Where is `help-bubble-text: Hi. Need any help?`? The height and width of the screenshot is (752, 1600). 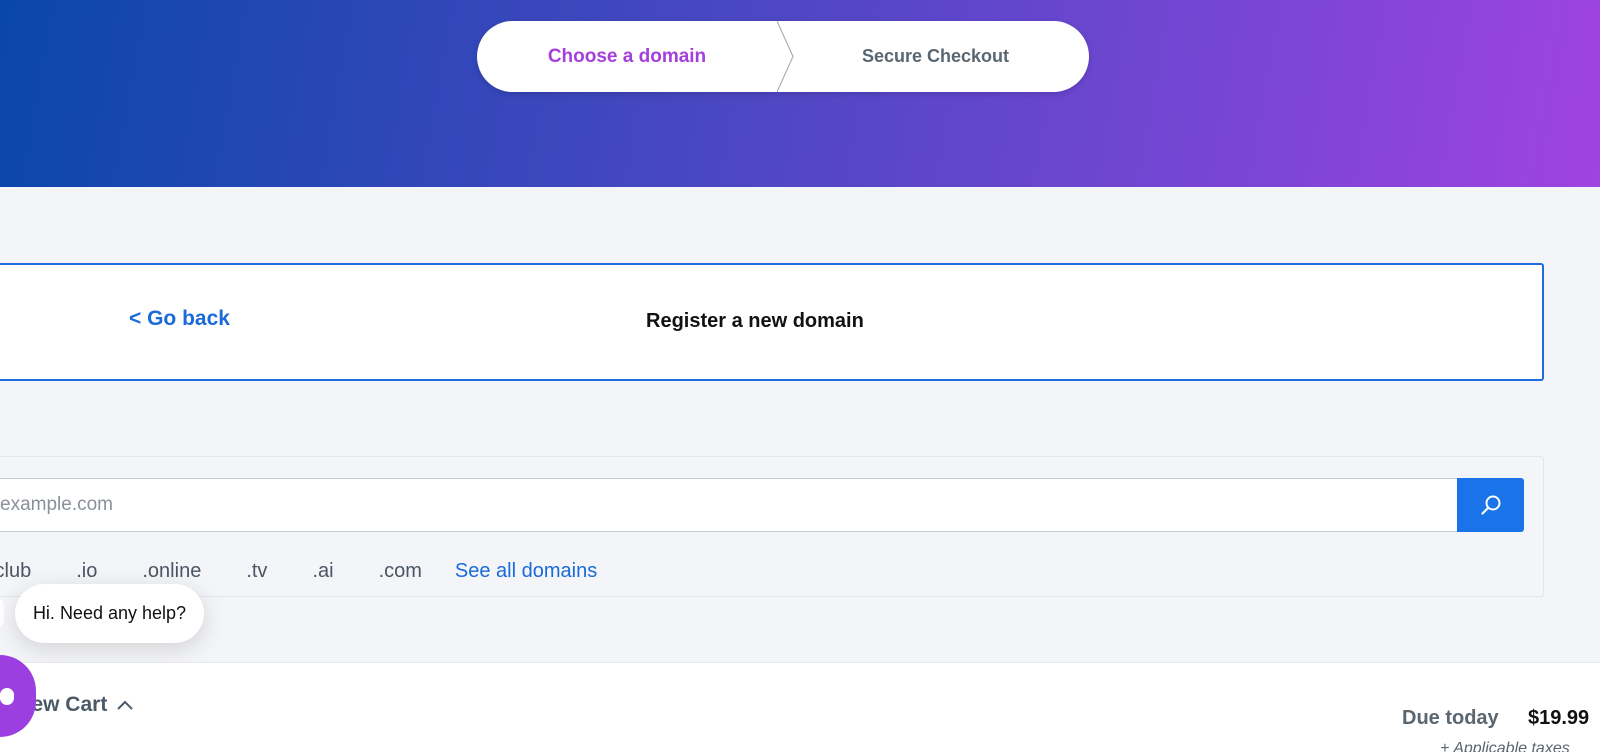
help-bubble-text: Hi. Need any help? is located at coordinates (109, 613).